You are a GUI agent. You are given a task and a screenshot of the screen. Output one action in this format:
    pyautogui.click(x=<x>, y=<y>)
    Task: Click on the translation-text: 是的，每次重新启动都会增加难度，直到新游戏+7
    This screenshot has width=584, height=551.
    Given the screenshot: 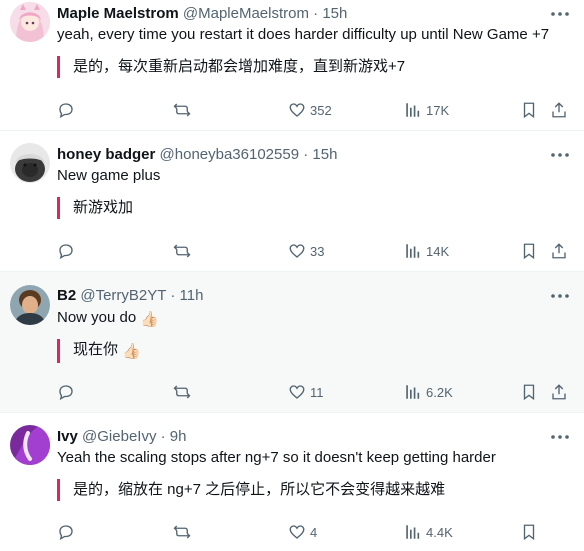 What is the action you would take?
    pyautogui.click(x=314, y=67)
    